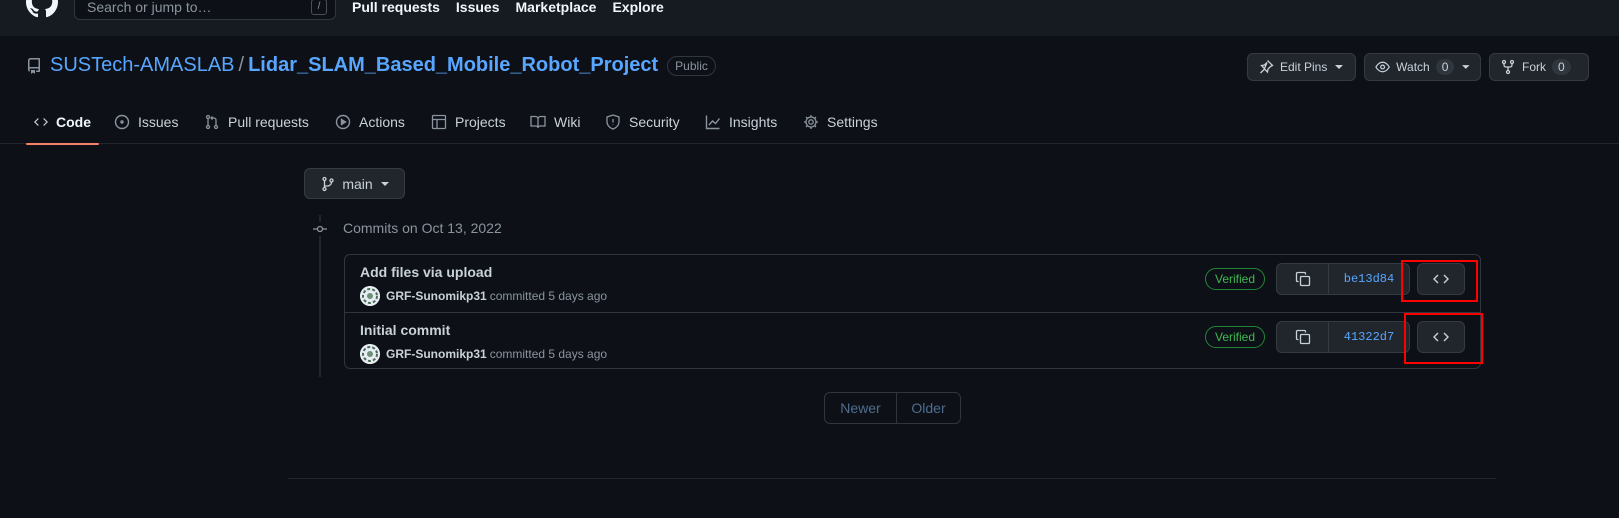 This screenshot has width=1619, height=518. I want to click on nav-explore: Explore, so click(637, 7).